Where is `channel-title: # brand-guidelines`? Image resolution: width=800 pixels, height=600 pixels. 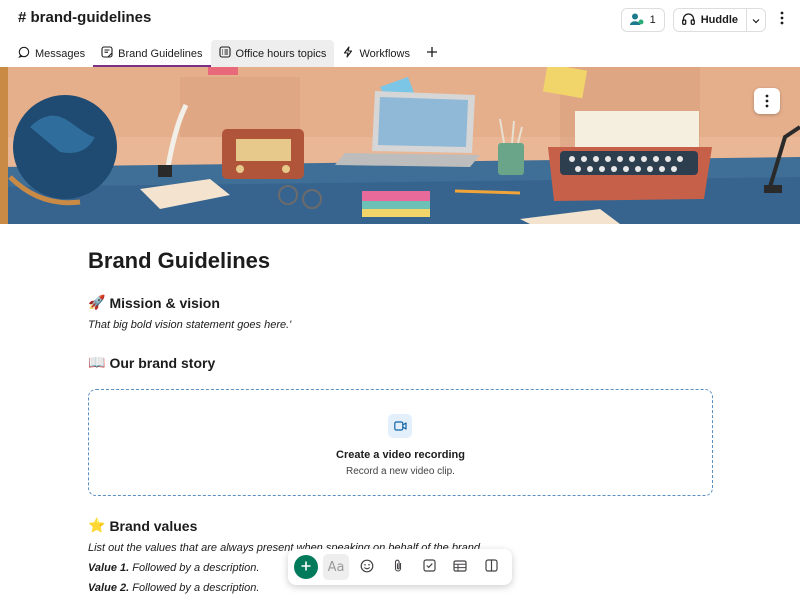
channel-title: # brand-guidelines is located at coordinates (84, 17).